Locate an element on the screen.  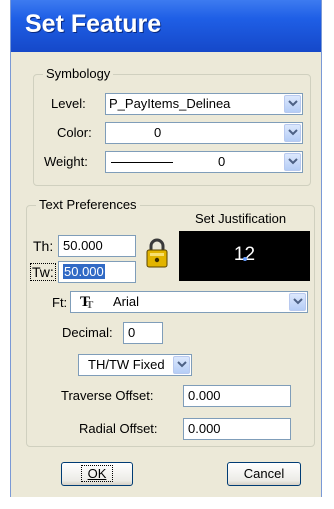
truetype-font-icon-secondary: T is located at coordinates (90, 305).